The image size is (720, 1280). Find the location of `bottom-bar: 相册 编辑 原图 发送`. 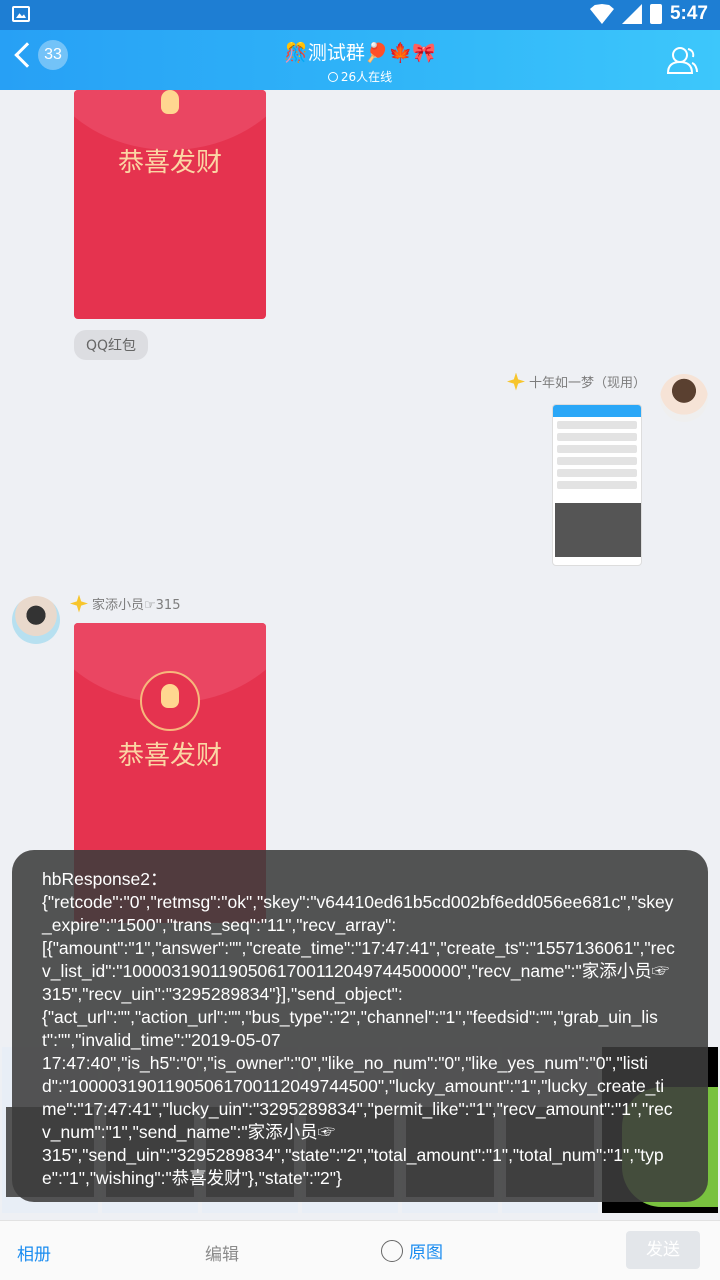

bottom-bar: 相册 编辑 原图 发送 is located at coordinates (360, 1250).